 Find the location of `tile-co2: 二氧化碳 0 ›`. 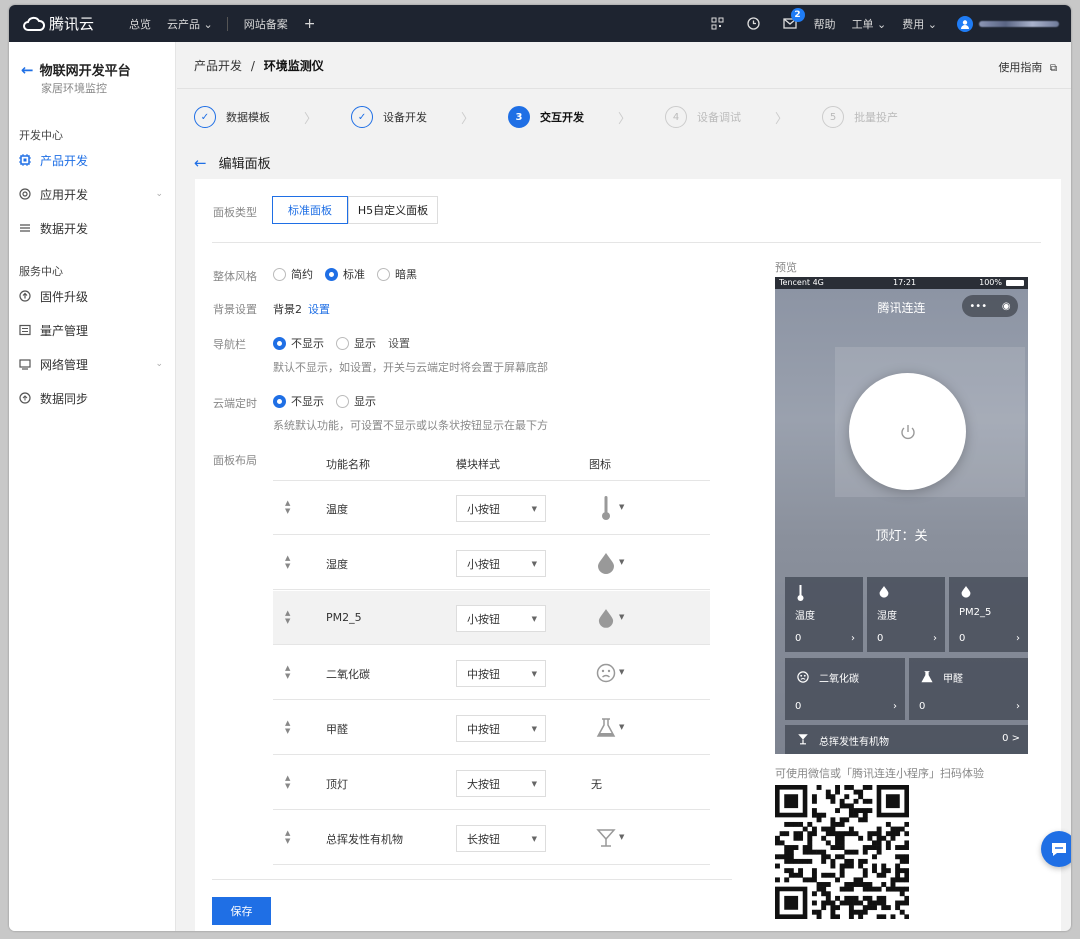

tile-co2: 二氧化碳 0 › is located at coordinates (845, 689).